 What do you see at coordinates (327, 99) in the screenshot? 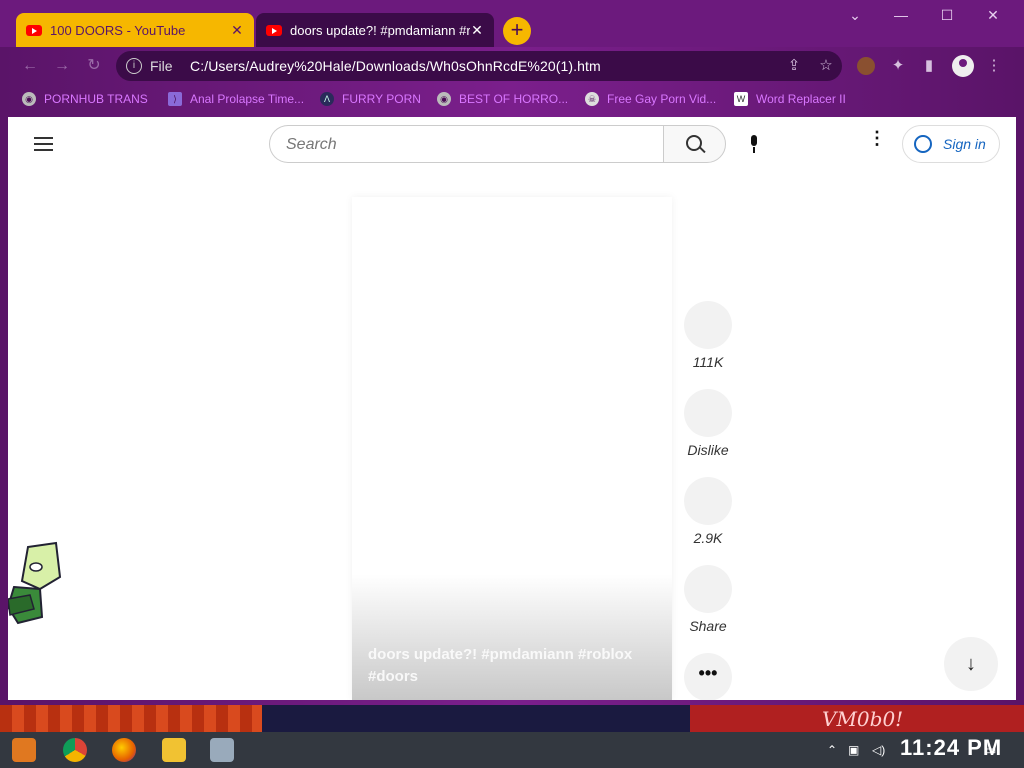
I see `a-logo-icon: Λ` at bounding box center [327, 99].